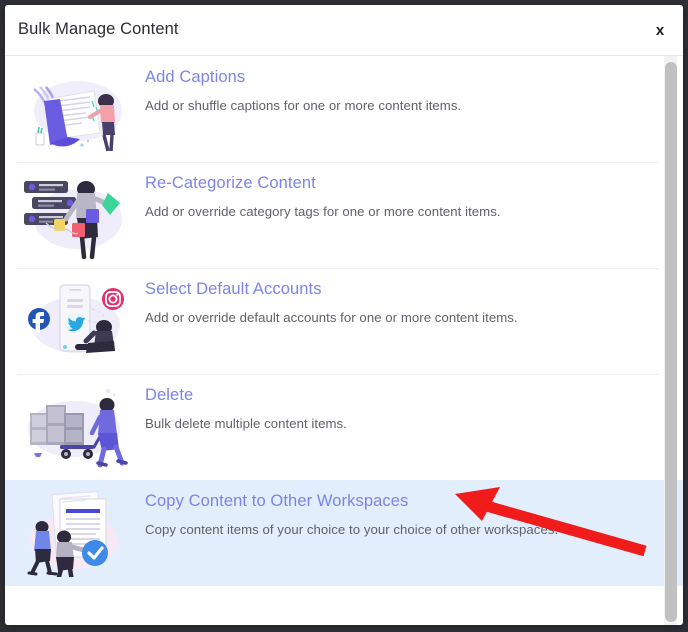  Describe the element at coordinates (323, 183) in the screenshot. I see `bulk-action-title: Re-Categorize Content` at that location.